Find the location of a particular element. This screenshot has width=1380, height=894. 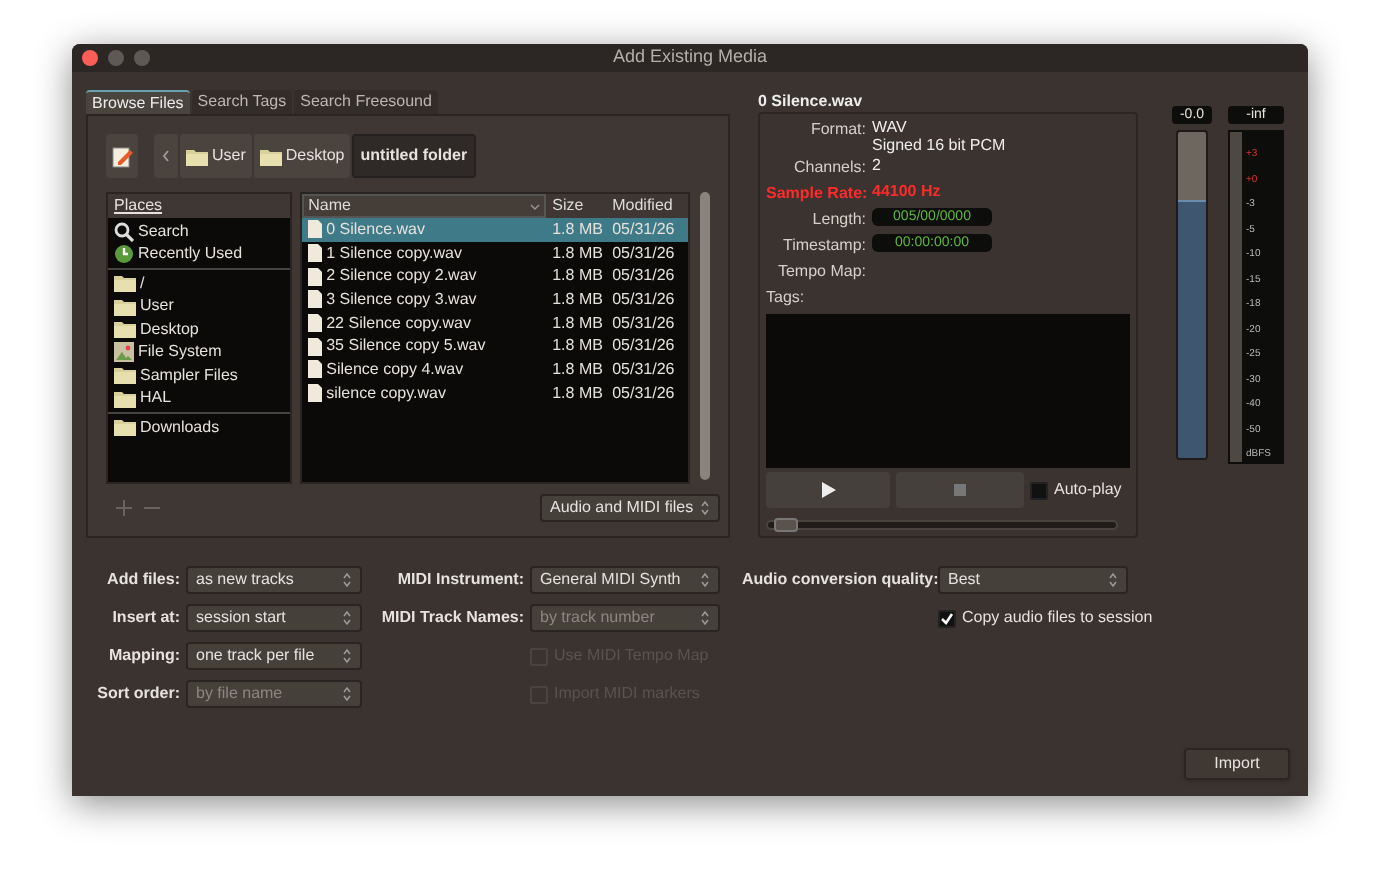

field-label: Sample Rate: is located at coordinates (816, 194).